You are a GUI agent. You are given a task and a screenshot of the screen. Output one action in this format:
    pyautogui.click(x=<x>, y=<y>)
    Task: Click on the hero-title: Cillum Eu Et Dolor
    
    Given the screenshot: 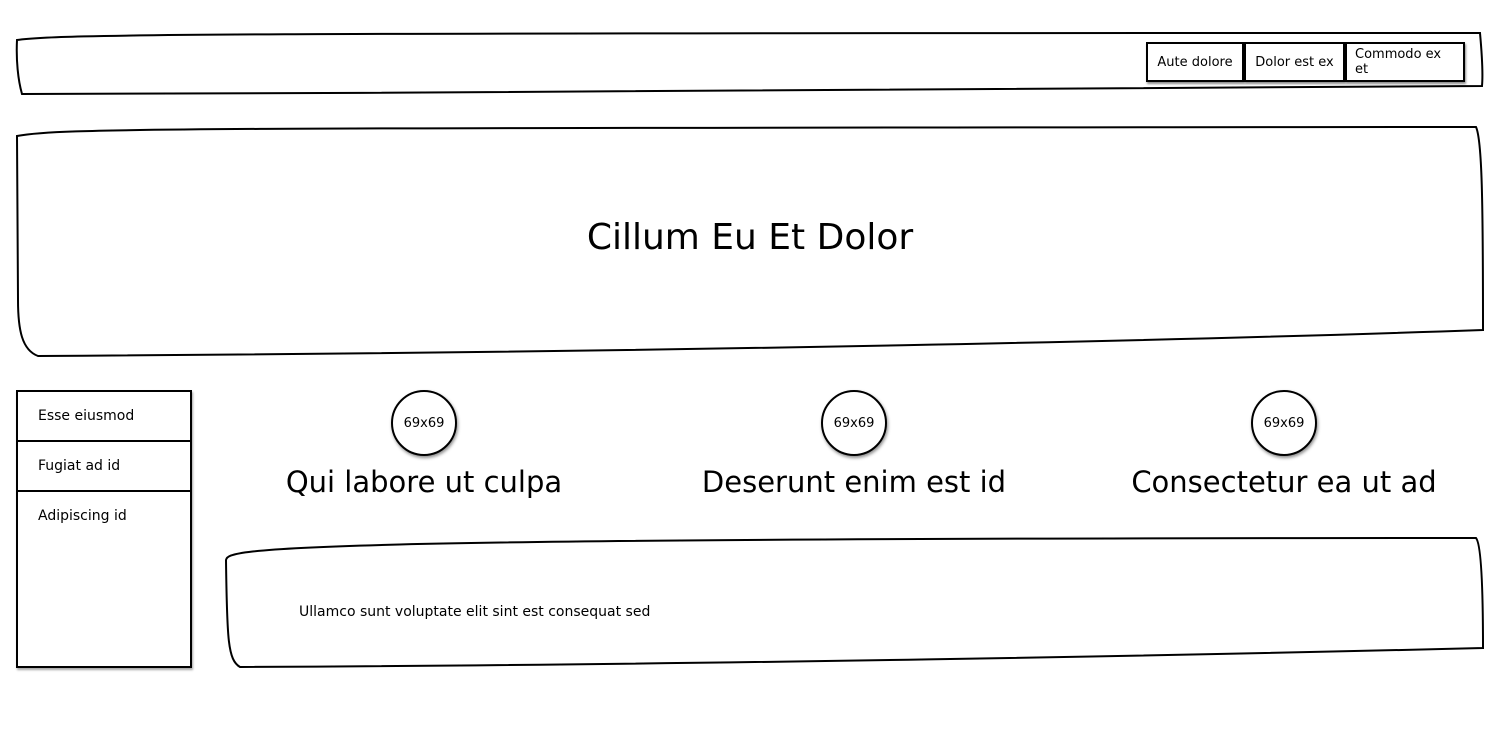 What is the action you would take?
    pyautogui.click(x=750, y=237)
    